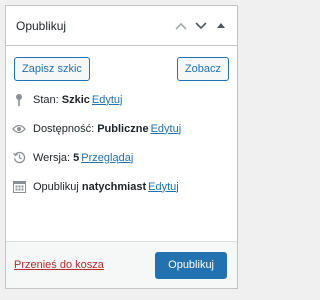  What do you see at coordinates (107, 158) in the screenshot?
I see `revisions-browse-link: Przeglądaj` at bounding box center [107, 158].